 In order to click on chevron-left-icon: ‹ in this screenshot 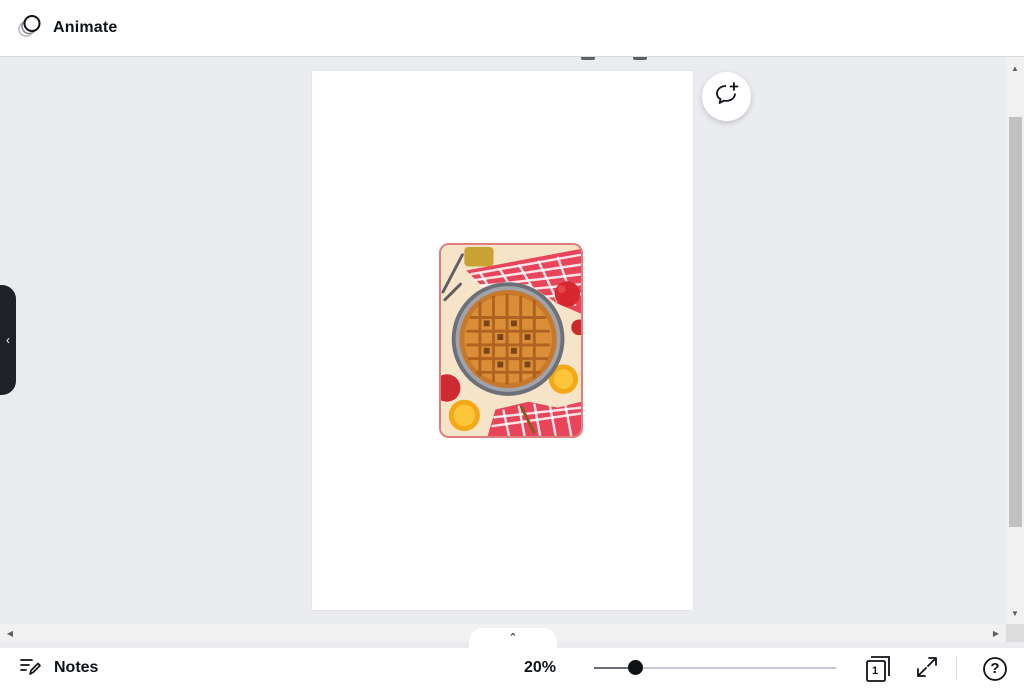, I will do `click(8, 340)`.